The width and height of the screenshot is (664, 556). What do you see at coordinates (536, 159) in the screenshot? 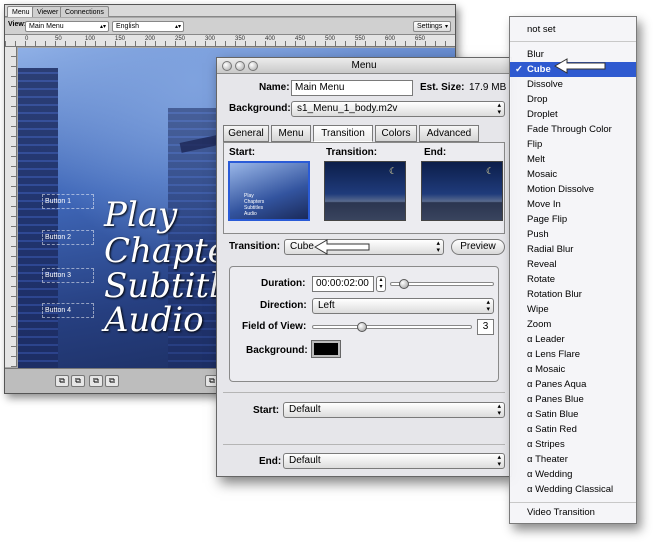
I see `menu-item-label: Melt` at bounding box center [536, 159].